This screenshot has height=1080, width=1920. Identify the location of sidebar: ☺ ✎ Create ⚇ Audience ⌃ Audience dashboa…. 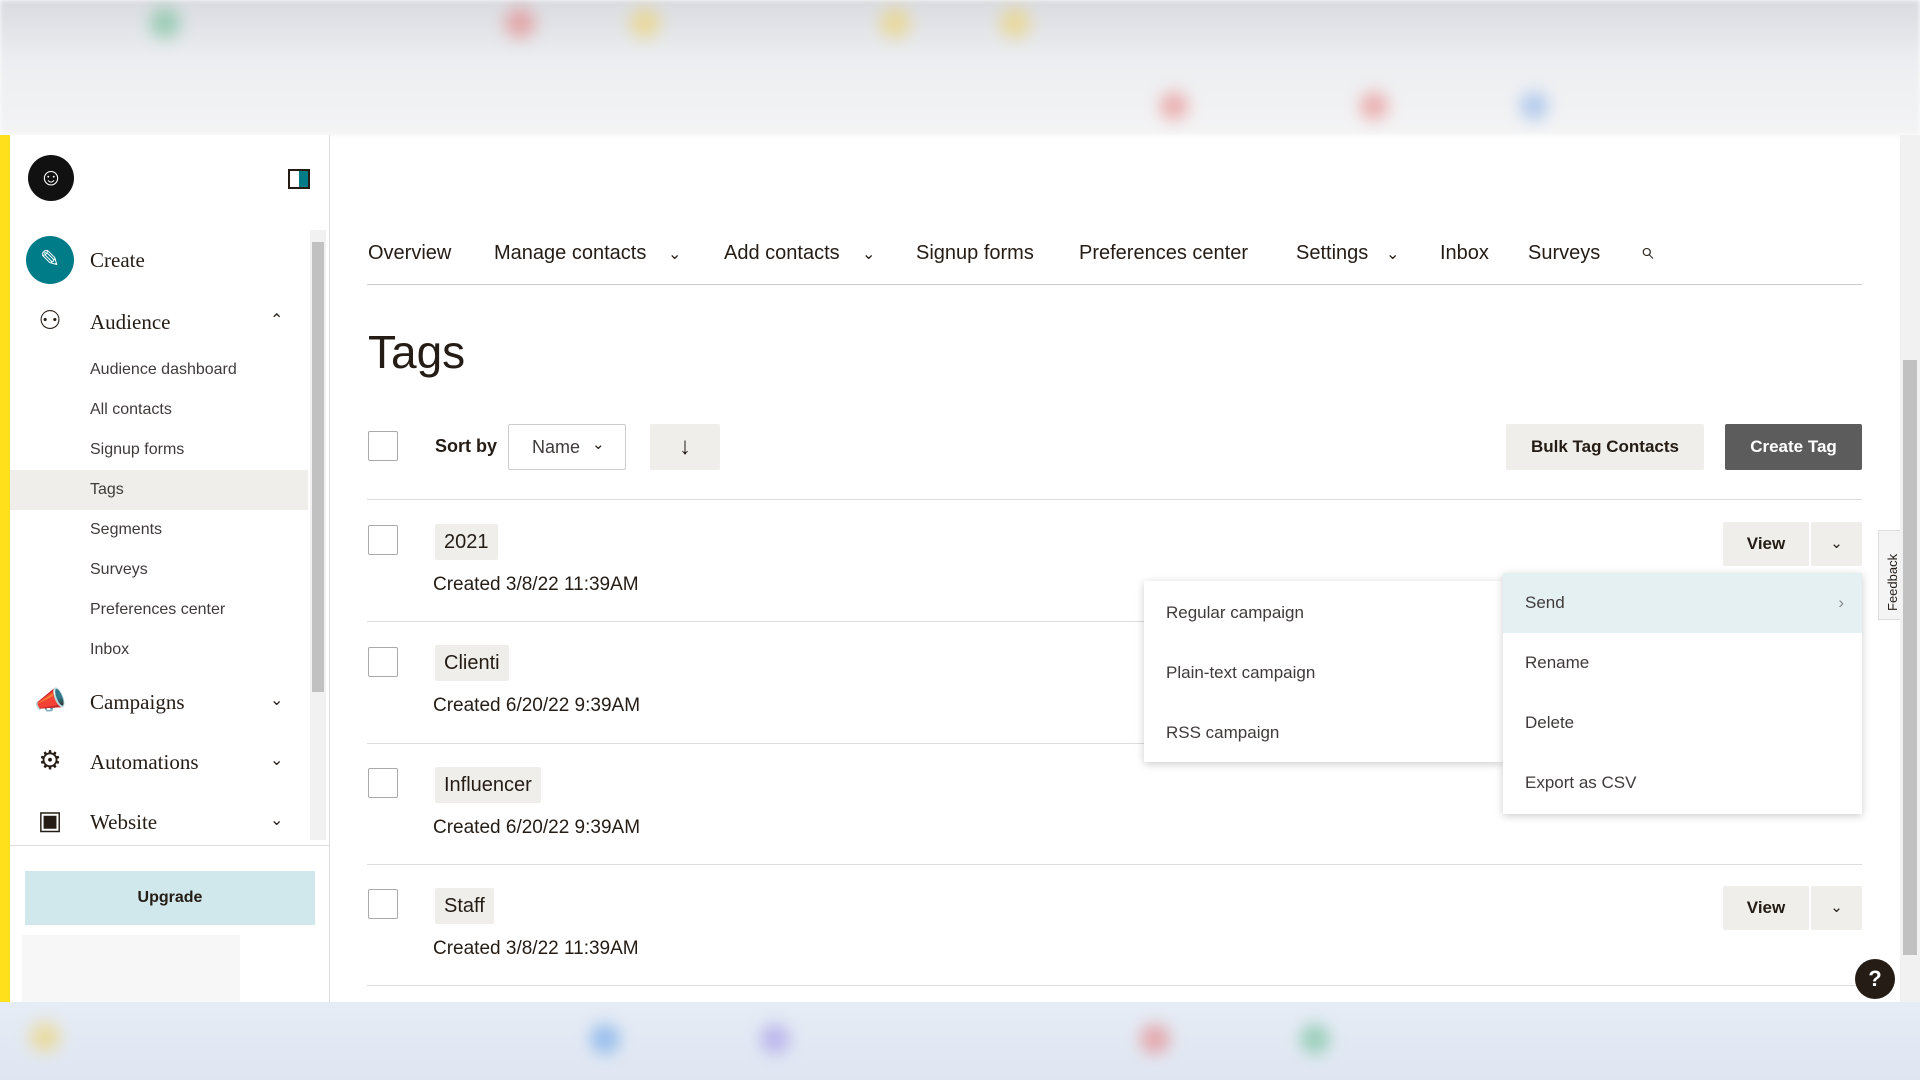
(170, 568).